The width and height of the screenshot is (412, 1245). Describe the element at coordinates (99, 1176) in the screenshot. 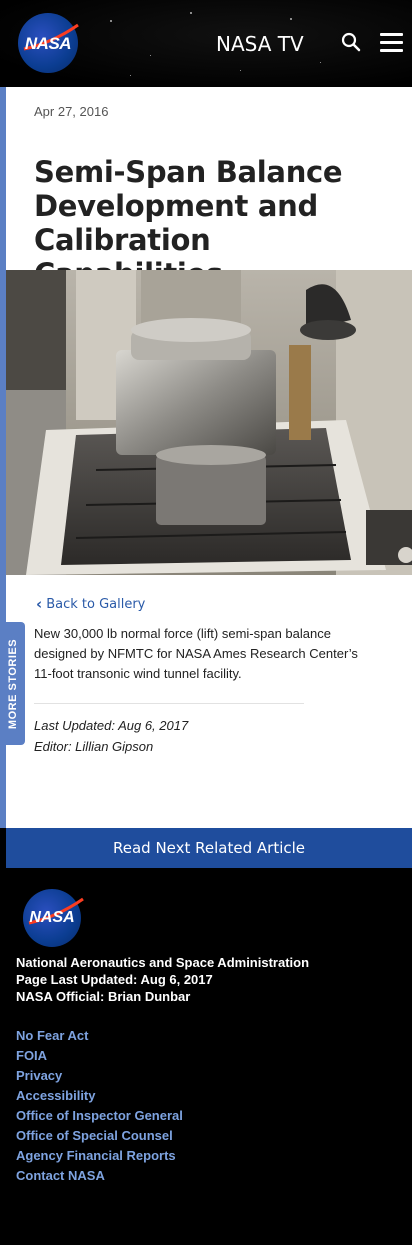

I see `footer-link-contact-nasa: Contact NASA` at that location.